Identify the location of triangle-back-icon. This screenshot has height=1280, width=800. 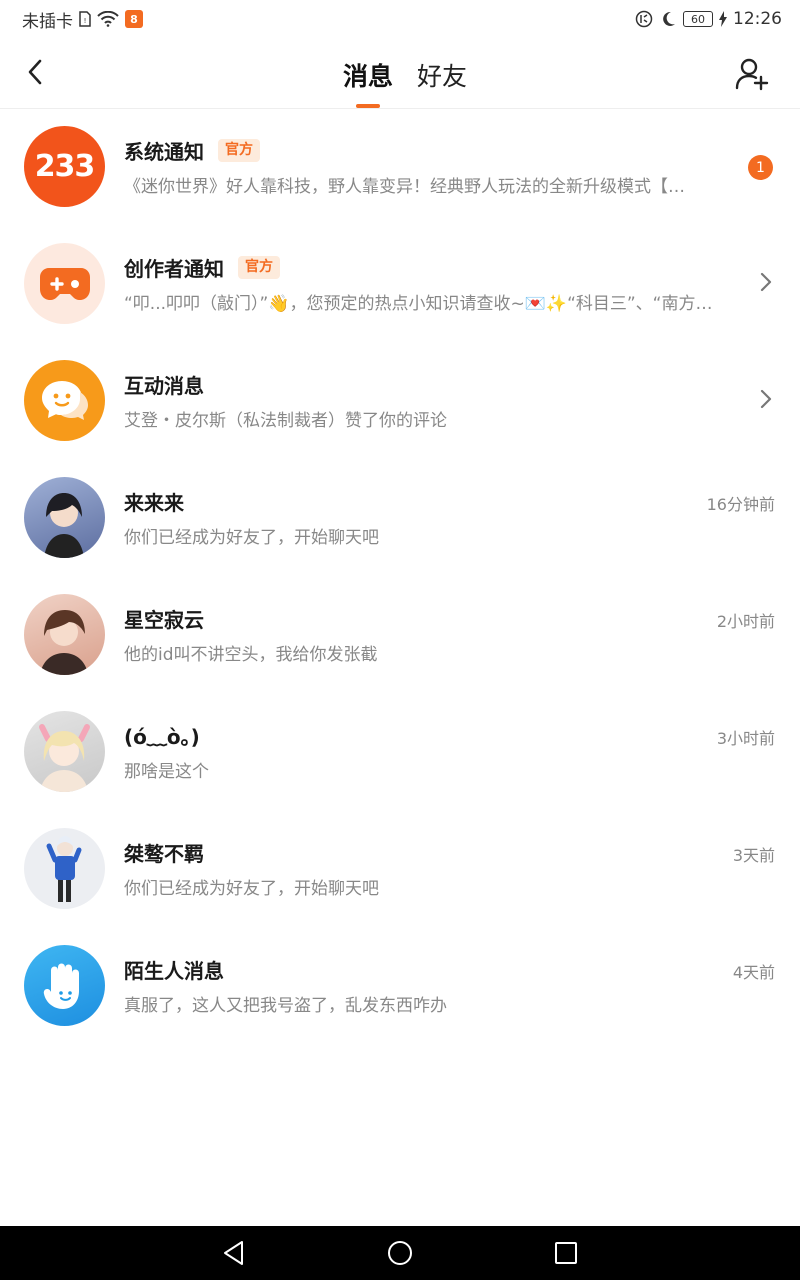
(233, 1253).